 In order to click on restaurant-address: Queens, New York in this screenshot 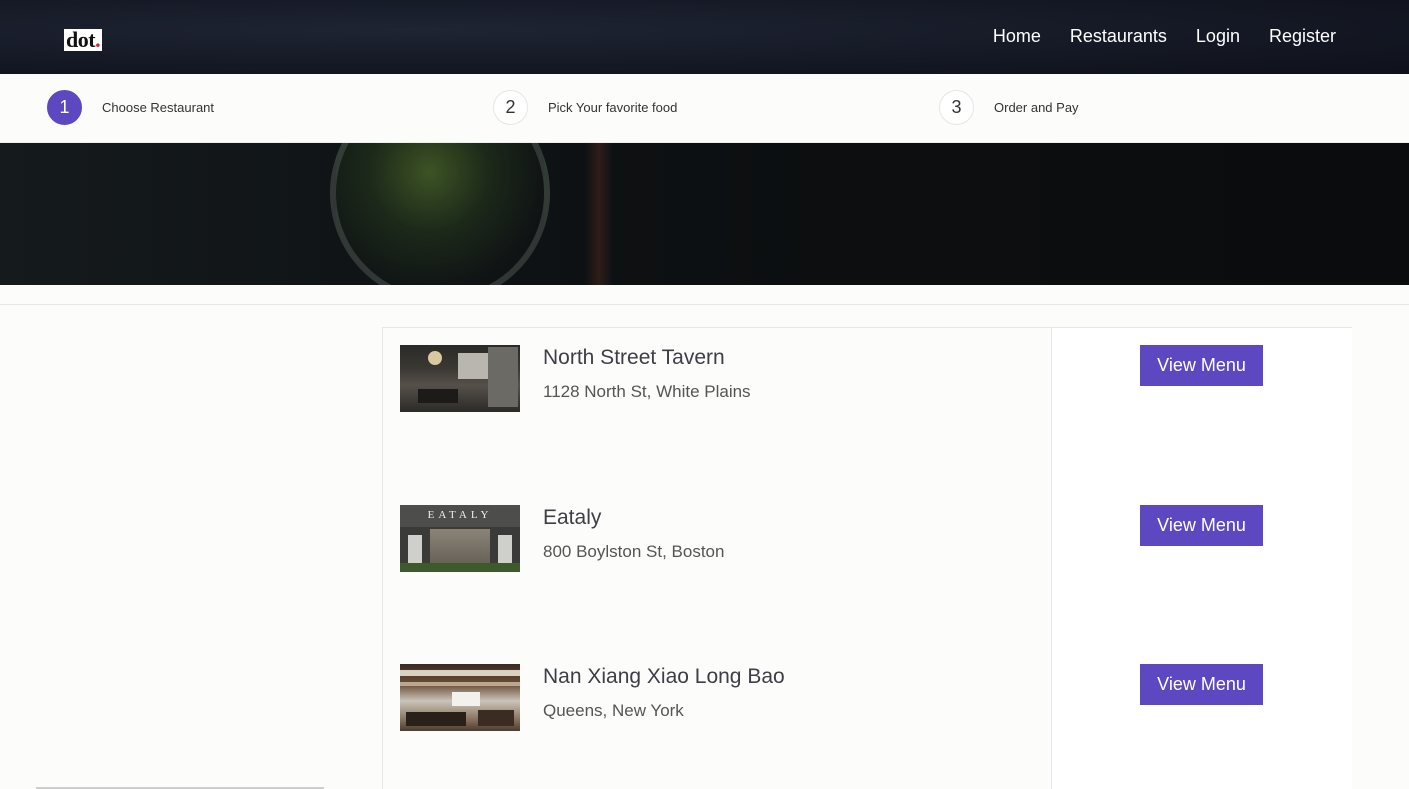, I will do `click(613, 710)`.